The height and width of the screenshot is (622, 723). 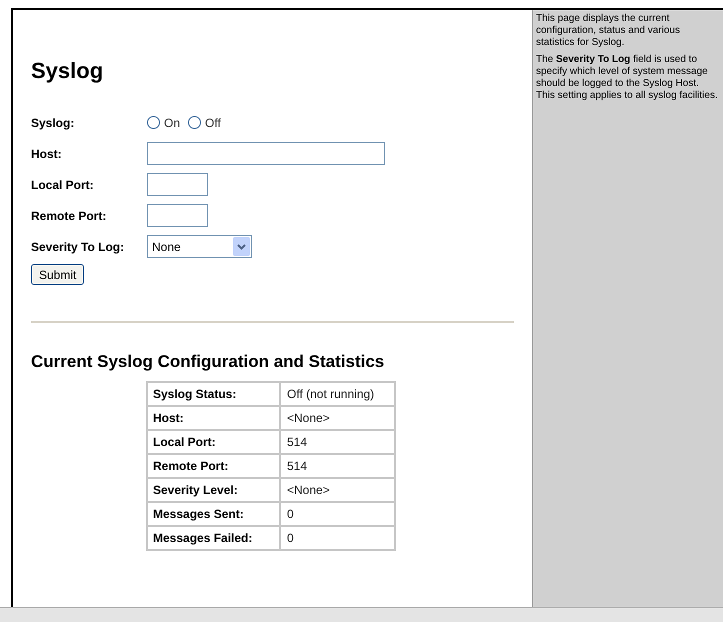 I want to click on field-label: Severity To Log:, so click(x=78, y=247).